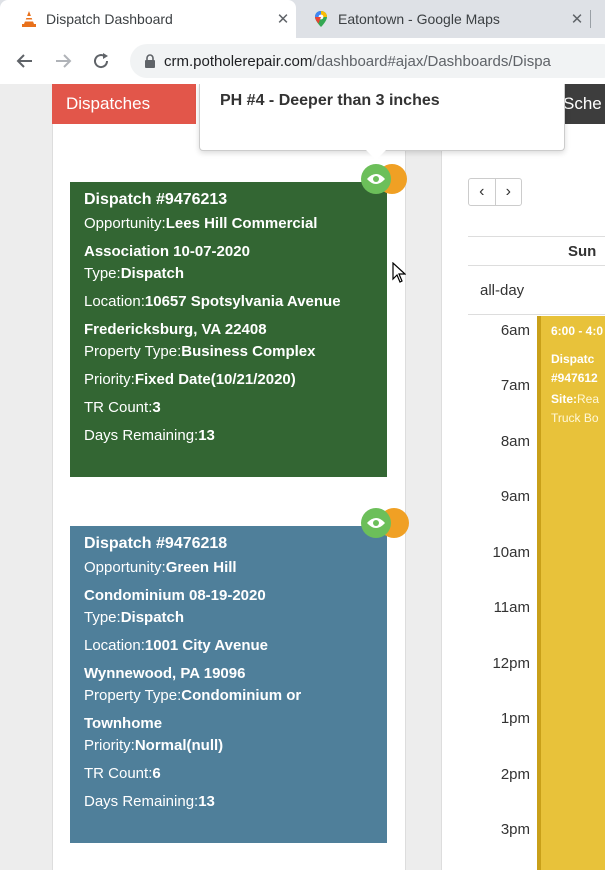 The height and width of the screenshot is (870, 605). What do you see at coordinates (154, 745) in the screenshot?
I see `priority-row: Priority:Normal(null)` at bounding box center [154, 745].